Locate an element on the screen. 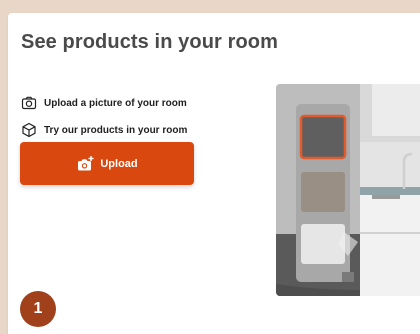  add-photo-icon is located at coordinates (85, 164).